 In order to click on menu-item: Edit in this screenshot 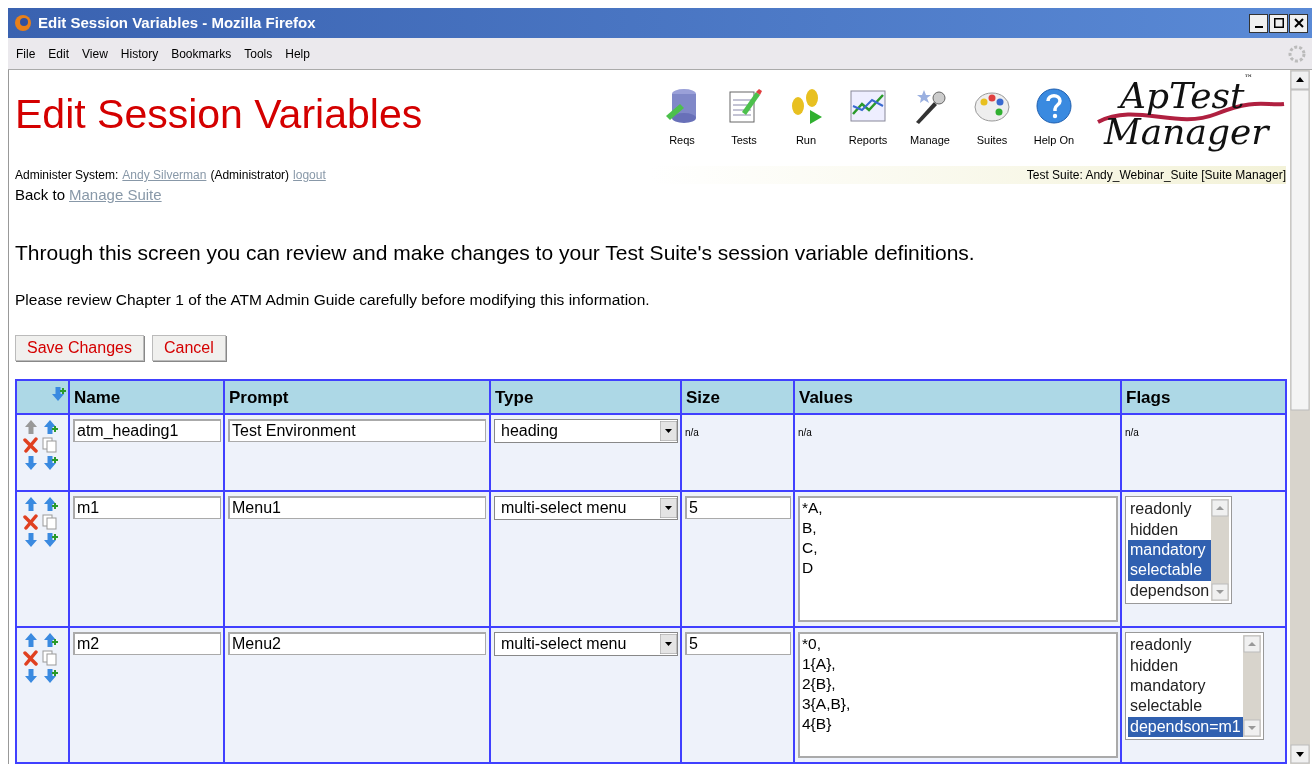, I will do `click(59, 53)`.